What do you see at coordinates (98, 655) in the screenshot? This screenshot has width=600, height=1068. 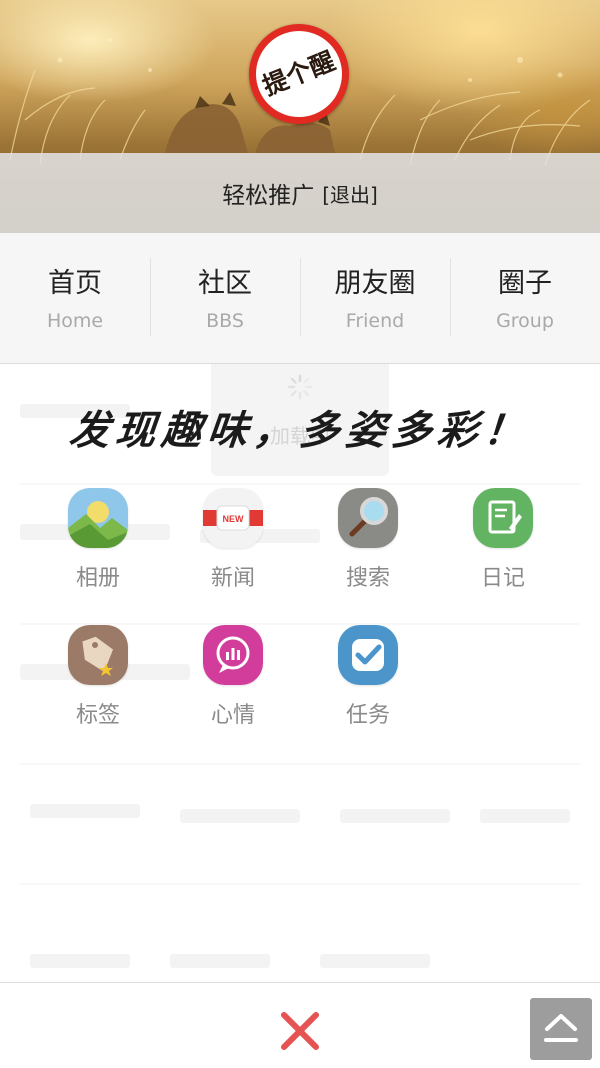 I see `tag-icon` at bounding box center [98, 655].